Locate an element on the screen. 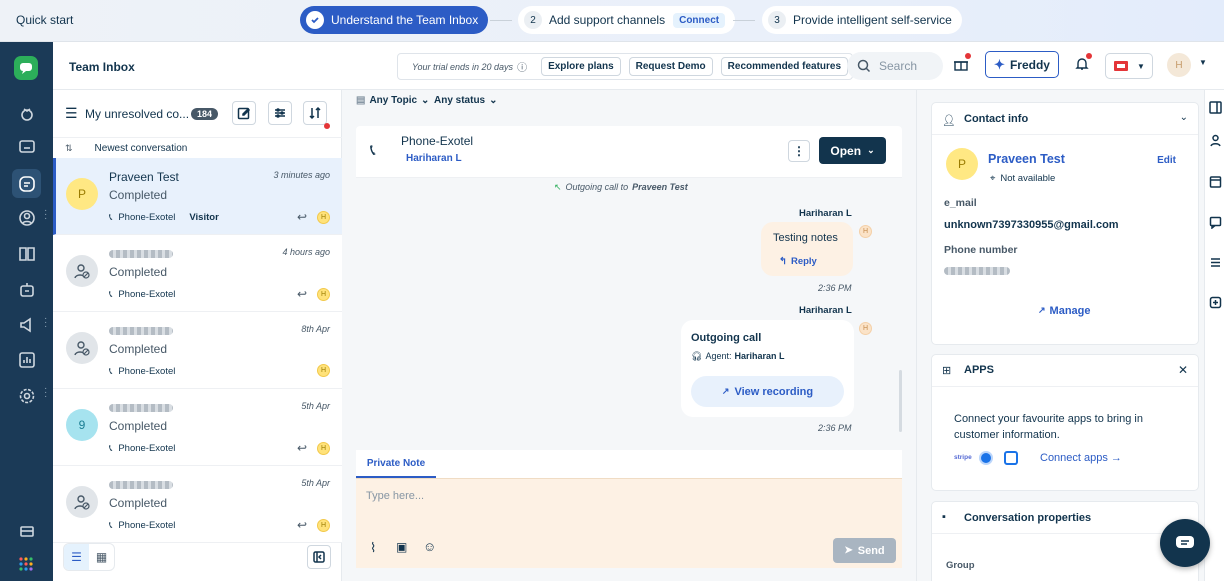  freddy-icon: ✦ is located at coordinates (999, 64).